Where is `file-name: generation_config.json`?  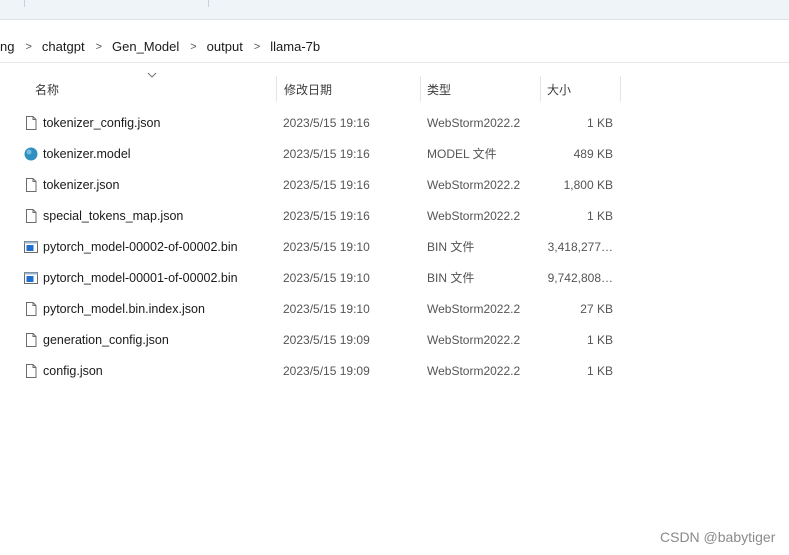 file-name: generation_config.json is located at coordinates (106, 339).